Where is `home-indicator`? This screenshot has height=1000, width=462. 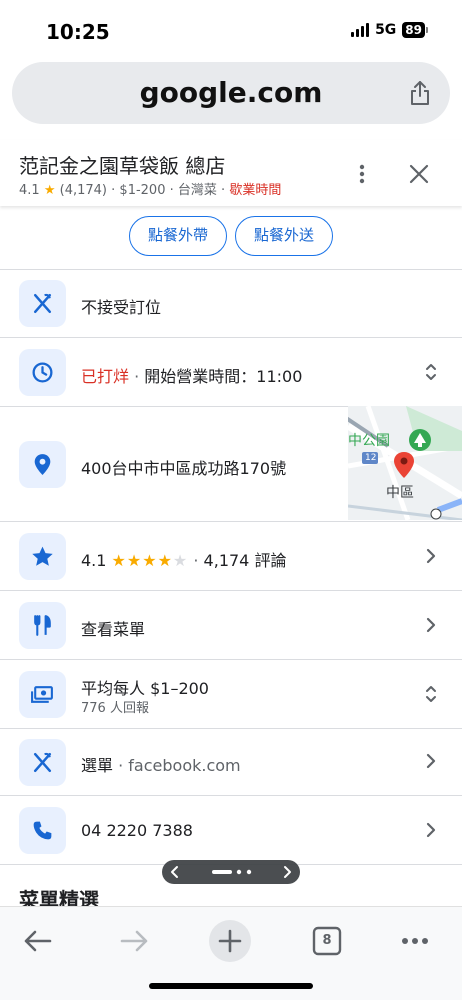
home-indicator is located at coordinates (231, 986).